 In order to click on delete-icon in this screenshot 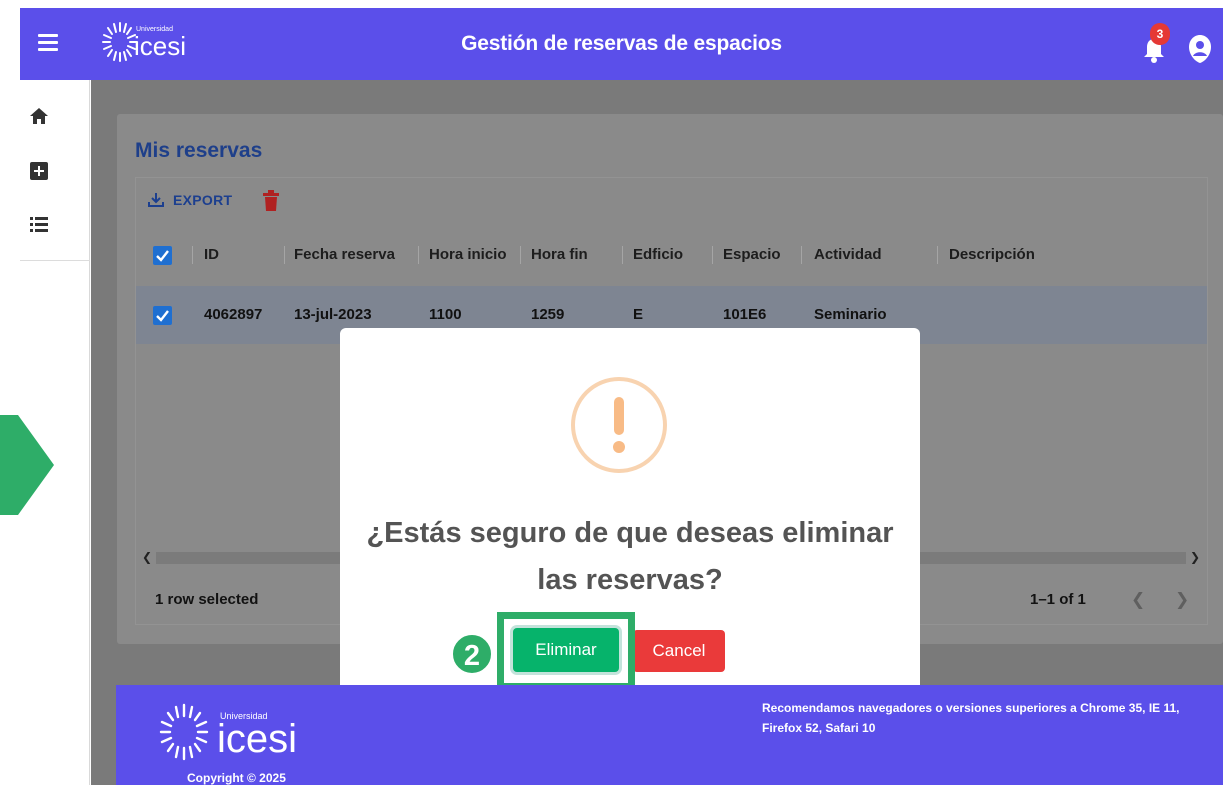, I will do `click(271, 201)`.